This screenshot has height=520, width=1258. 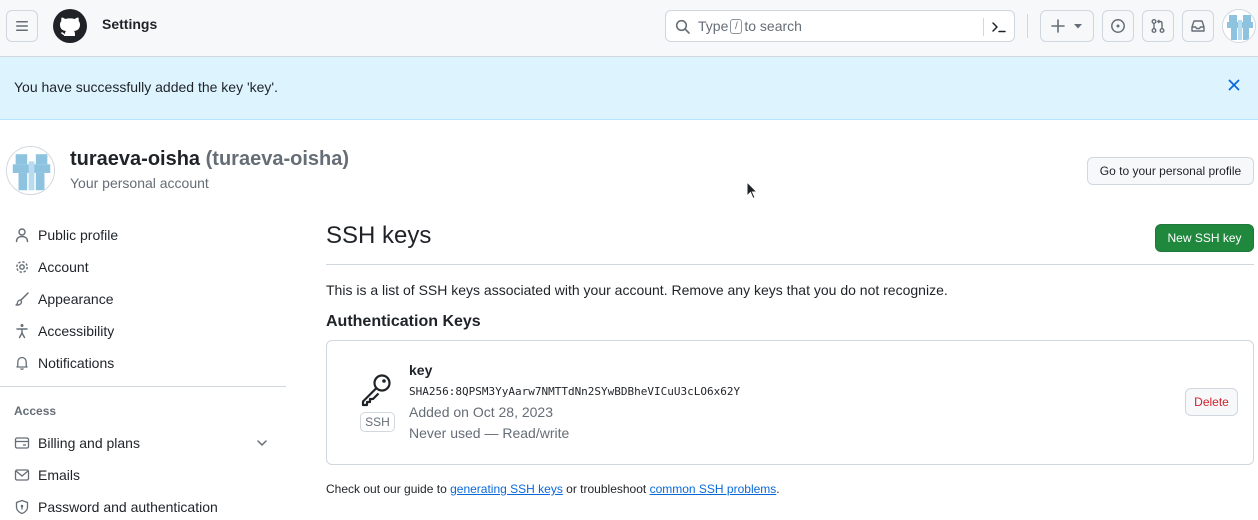 What do you see at coordinates (22, 267) in the screenshot?
I see `gear-icon` at bounding box center [22, 267].